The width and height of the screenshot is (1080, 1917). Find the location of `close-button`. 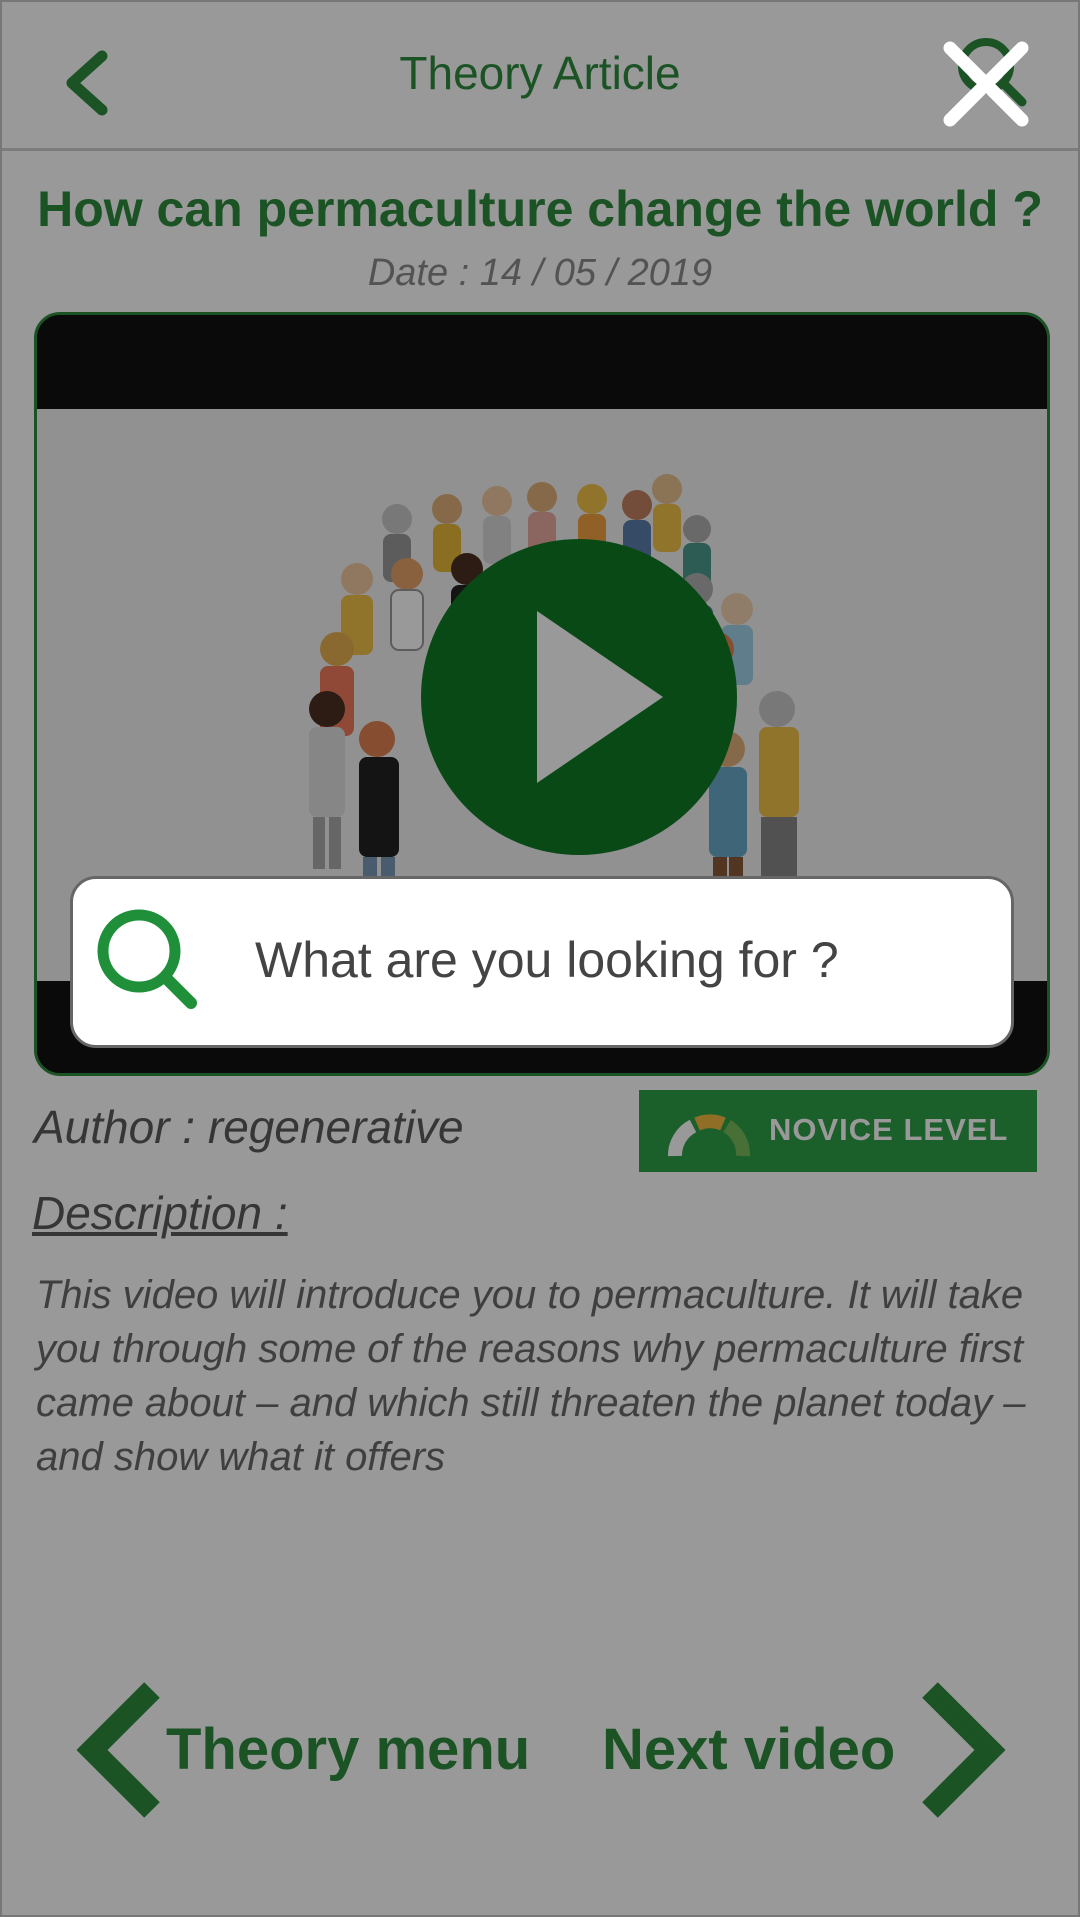

close-button is located at coordinates (986, 84).